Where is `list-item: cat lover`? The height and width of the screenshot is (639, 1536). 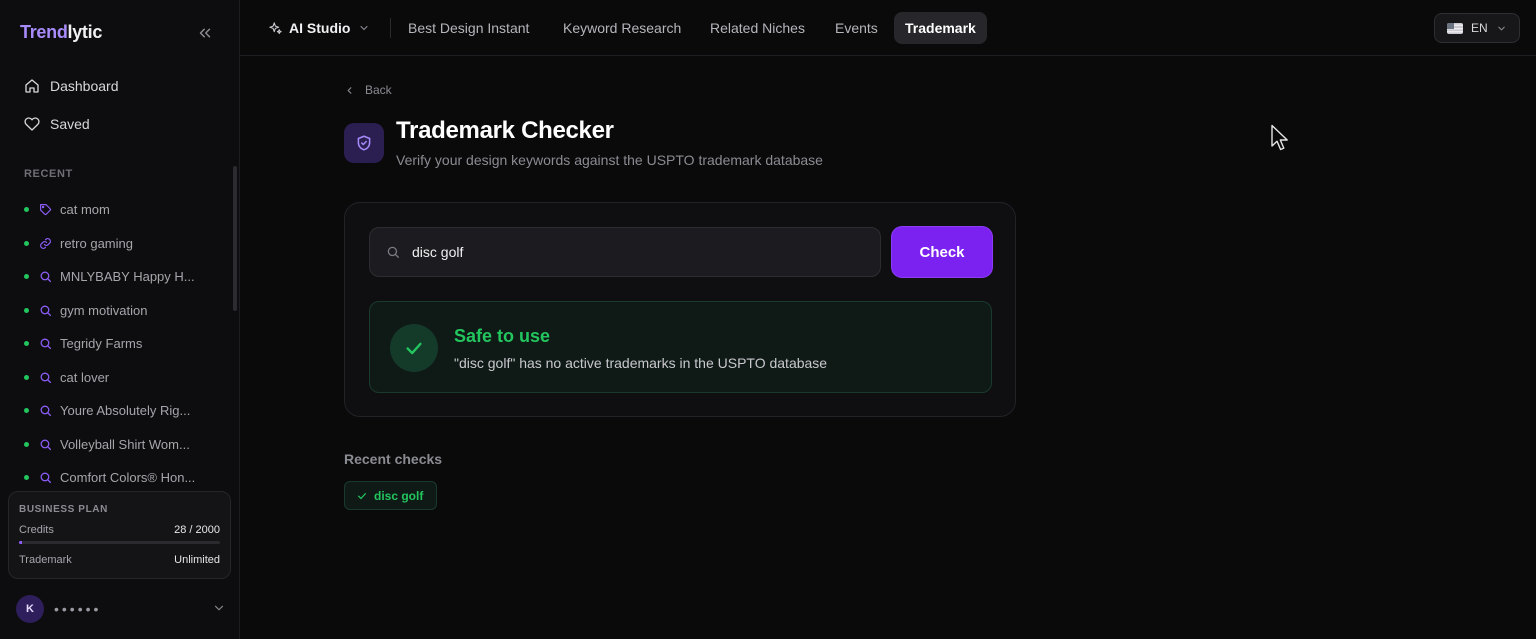 list-item: cat lover is located at coordinates (116, 378).